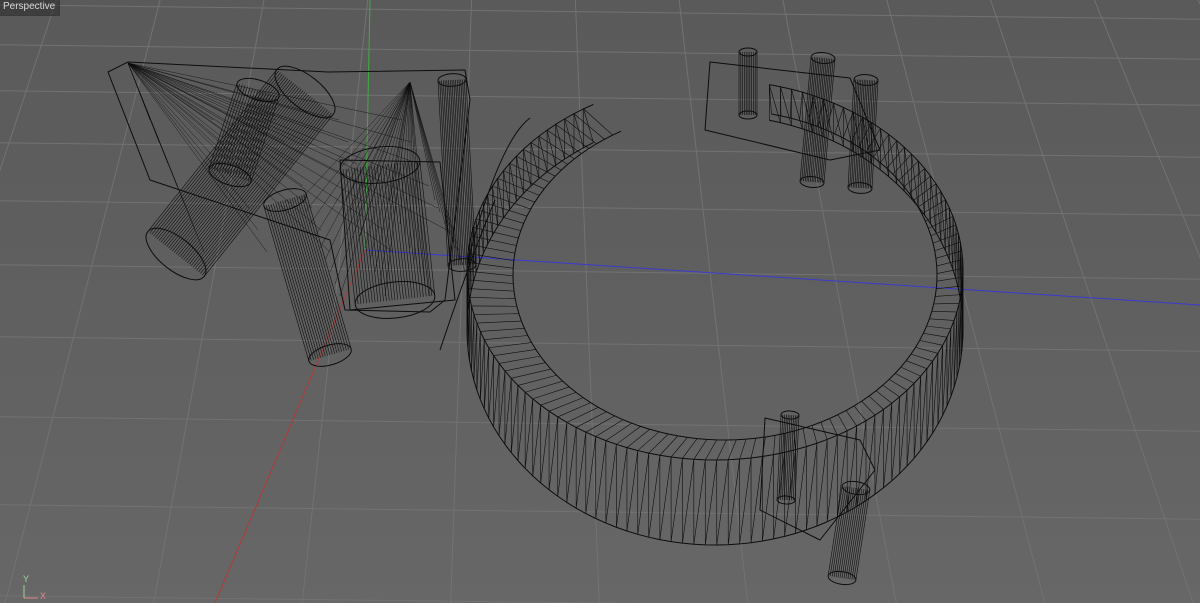  What do you see at coordinates (30, 8) in the screenshot?
I see `viewport-title: Perspective` at bounding box center [30, 8].